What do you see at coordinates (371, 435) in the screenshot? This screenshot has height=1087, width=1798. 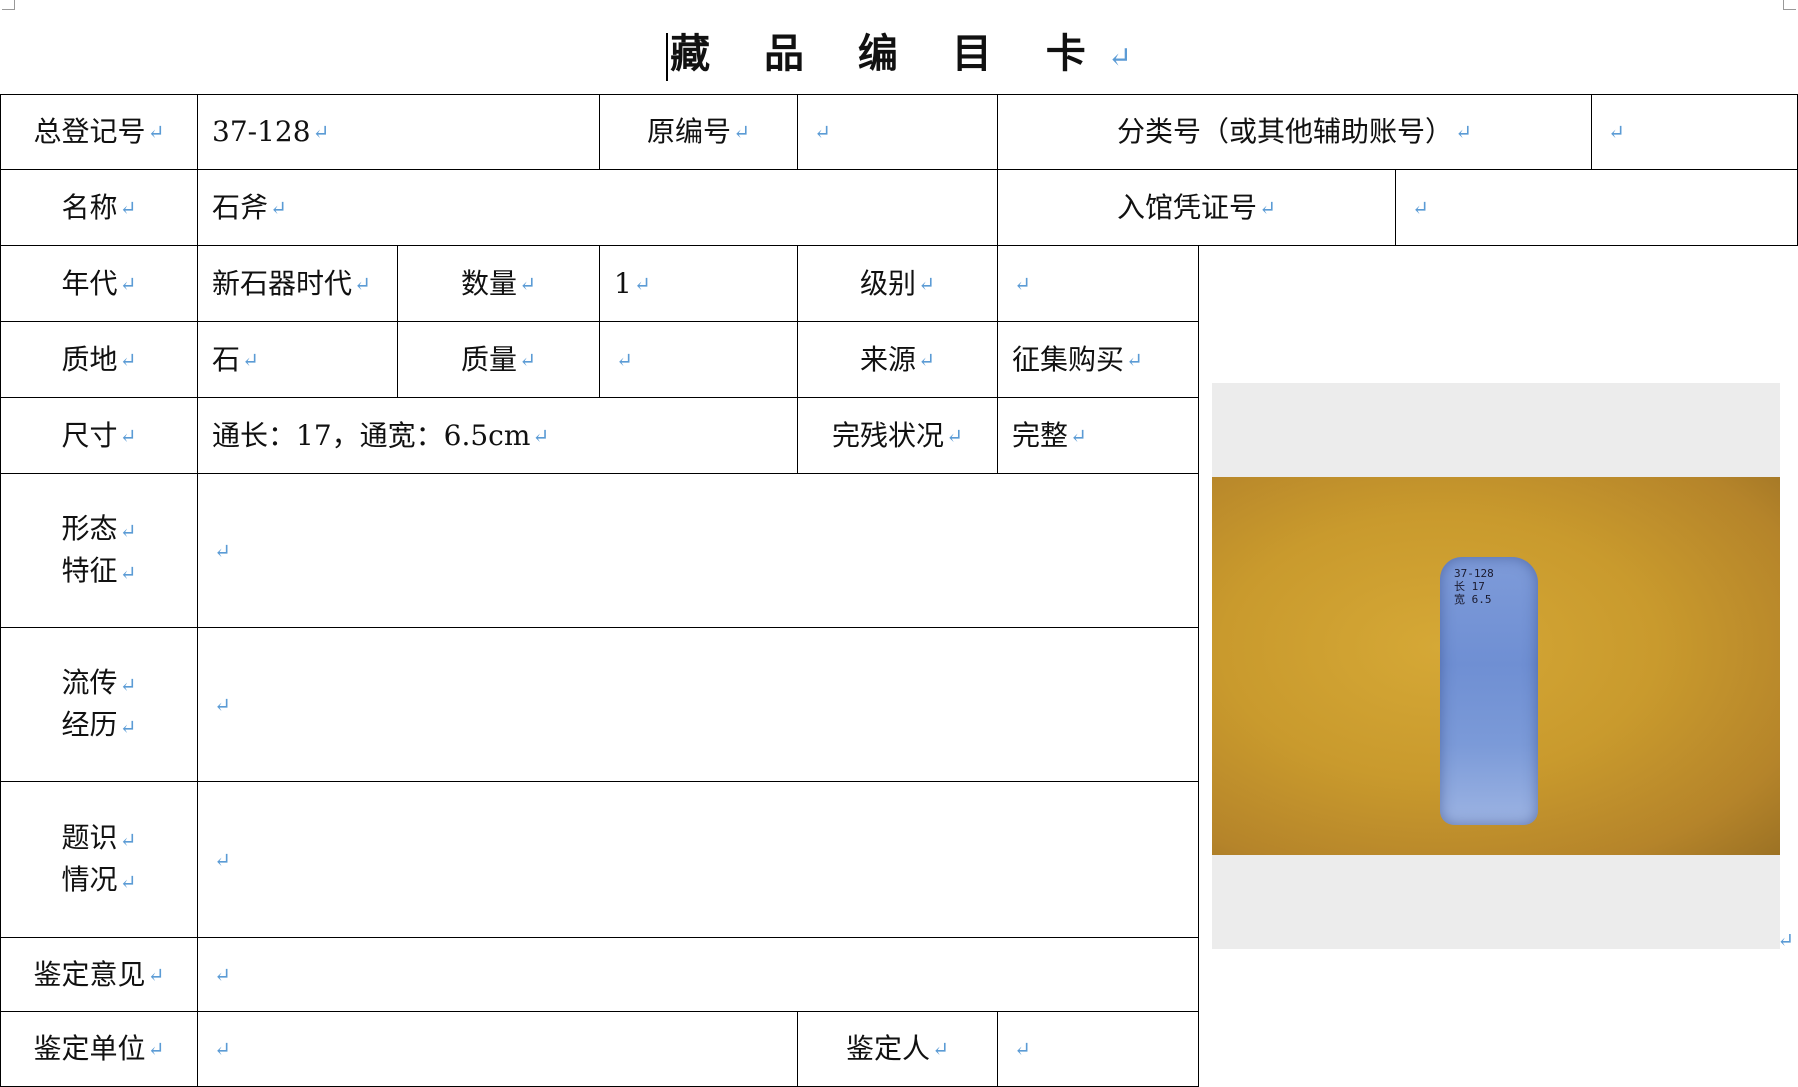 I see `dimensions-value: 通长：17，通宽：6.5cm` at bounding box center [371, 435].